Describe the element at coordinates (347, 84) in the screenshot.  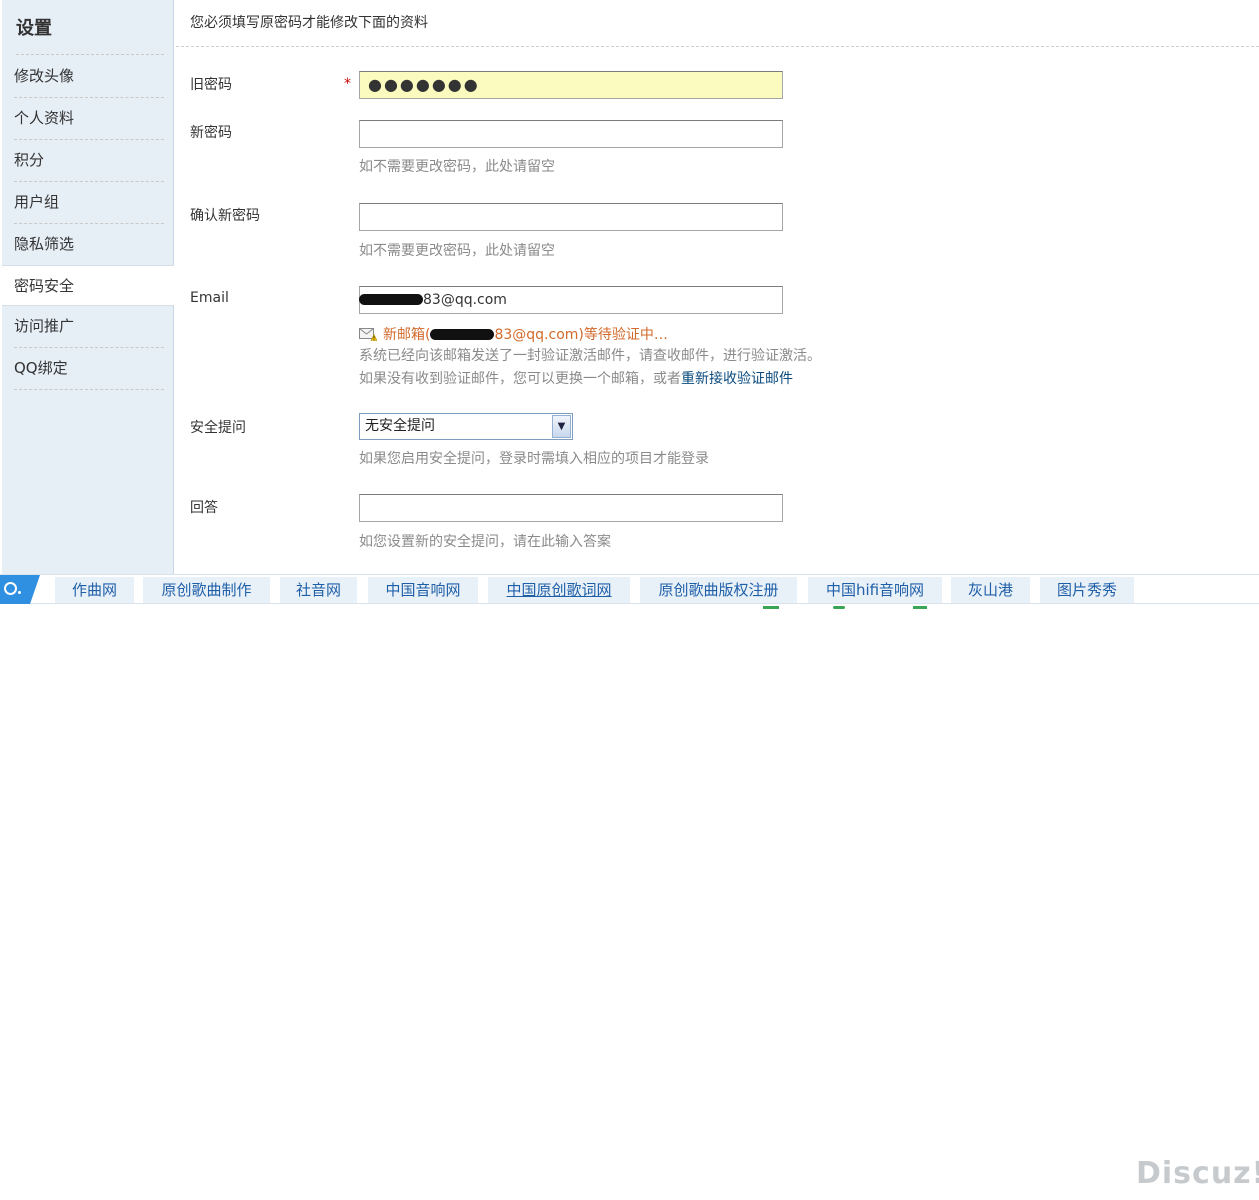
I see `required-mark: *` at that location.